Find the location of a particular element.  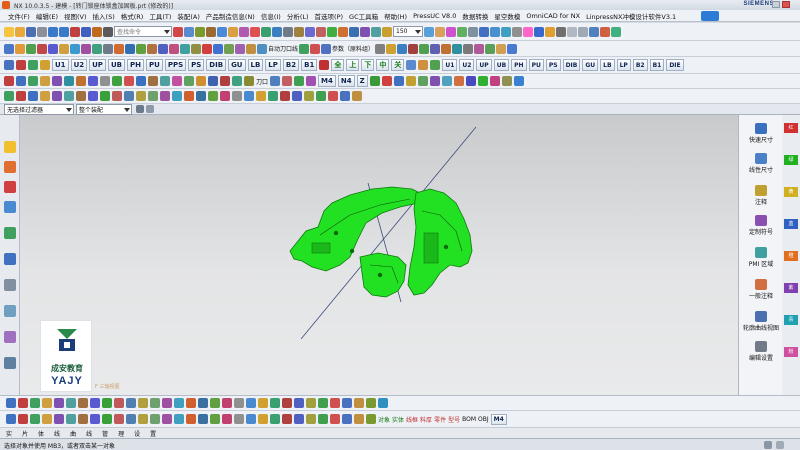

misc-q-icon is located at coordinates (201, 96).